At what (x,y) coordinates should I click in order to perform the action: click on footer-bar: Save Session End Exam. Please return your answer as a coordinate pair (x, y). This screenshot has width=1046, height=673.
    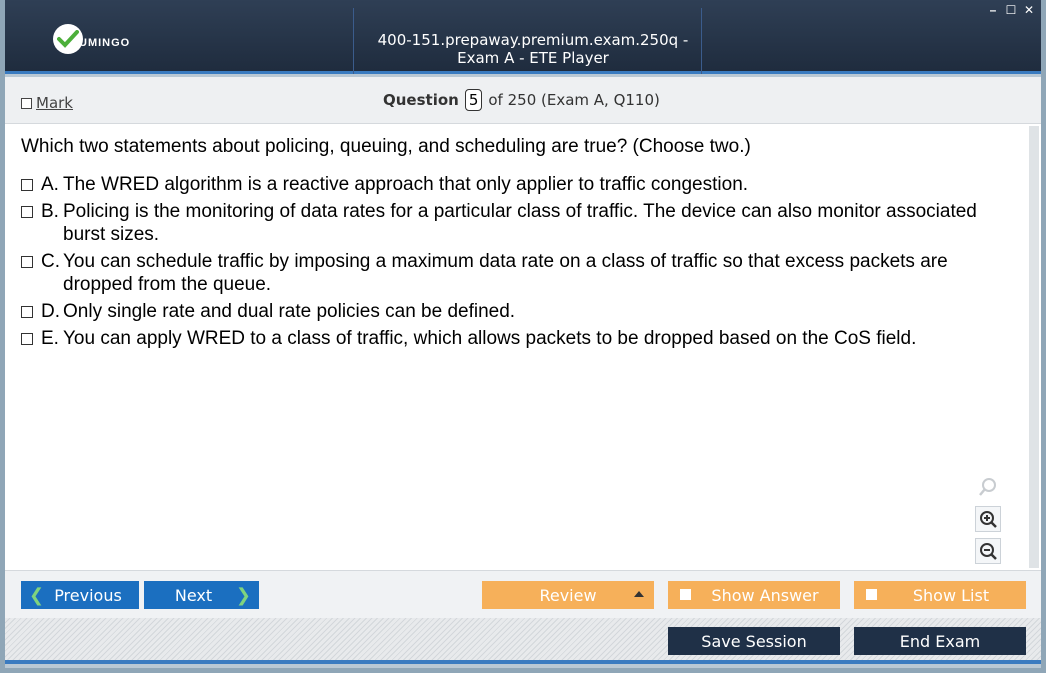
    Looking at the image, I should click on (523, 641).